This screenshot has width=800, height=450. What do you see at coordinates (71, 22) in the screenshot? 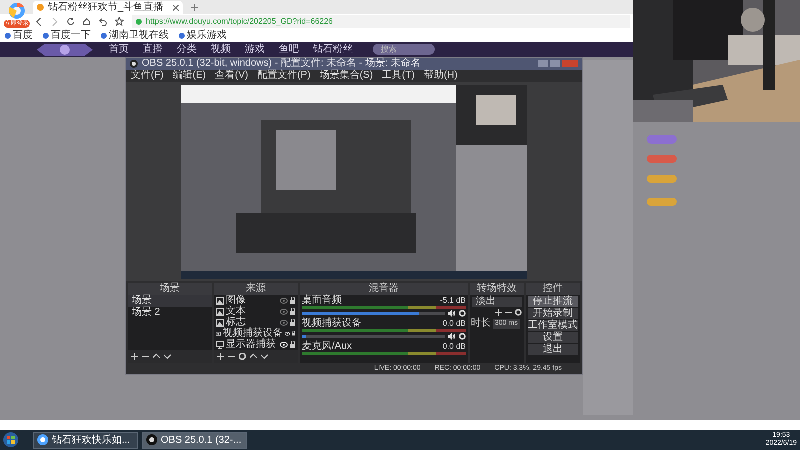
I see `reload-icon` at bounding box center [71, 22].